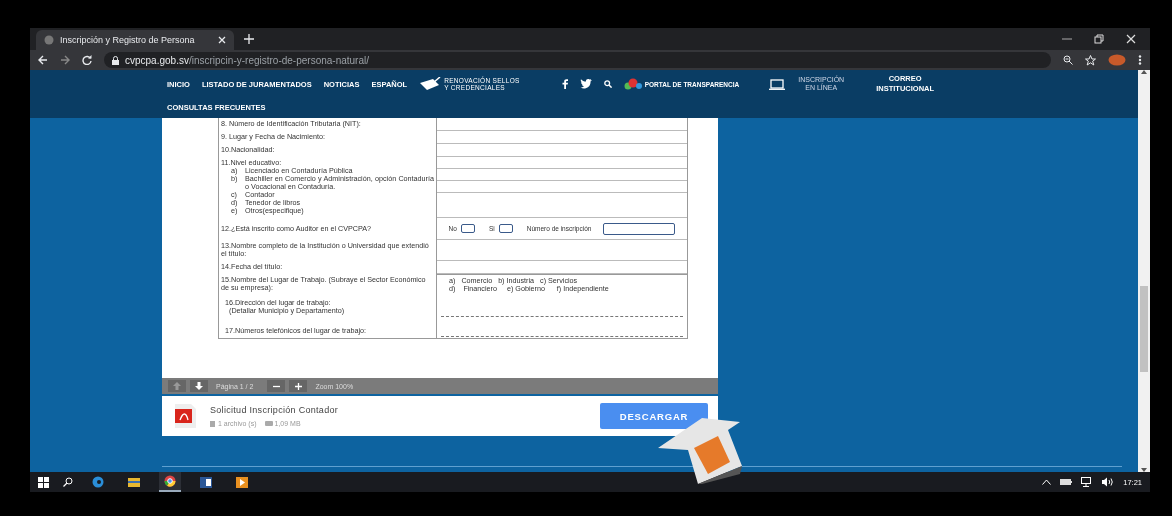 The height and width of the screenshot is (516, 1172). Describe the element at coordinates (1068, 60) in the screenshot. I see `zoom-icon` at that location.